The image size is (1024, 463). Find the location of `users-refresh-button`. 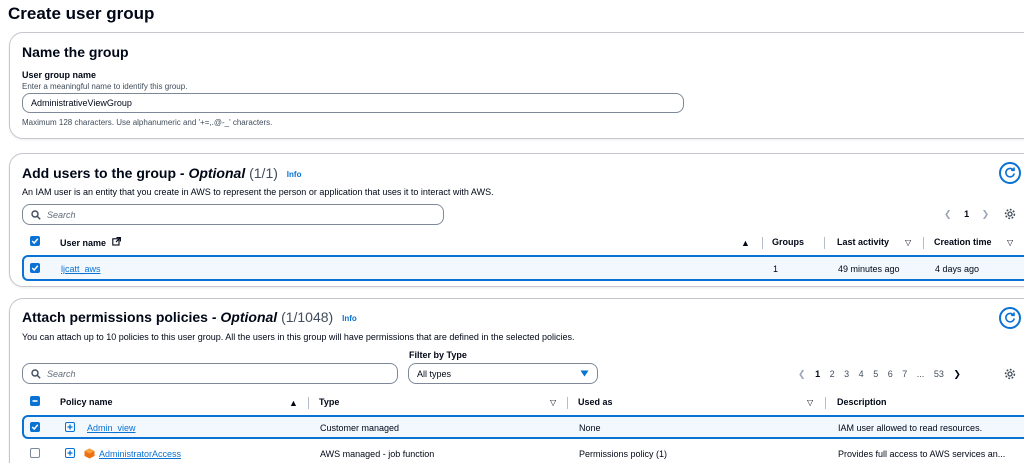

users-refresh-button is located at coordinates (1010, 173).